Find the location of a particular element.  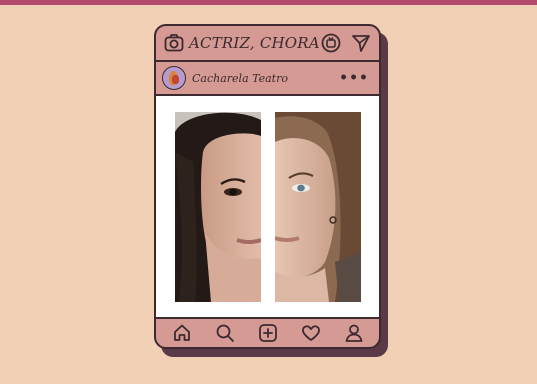

more-options-icon: ••• is located at coordinates (354, 78).